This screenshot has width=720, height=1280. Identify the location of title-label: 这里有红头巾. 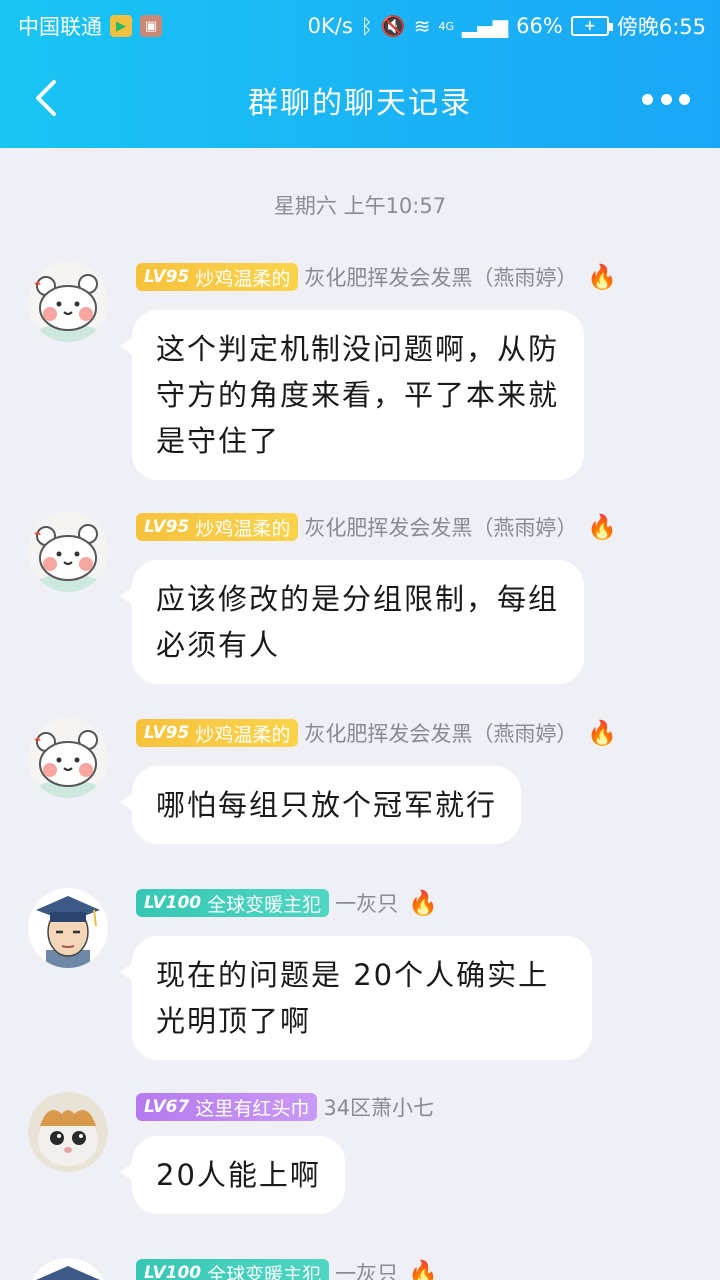
(252, 1108).